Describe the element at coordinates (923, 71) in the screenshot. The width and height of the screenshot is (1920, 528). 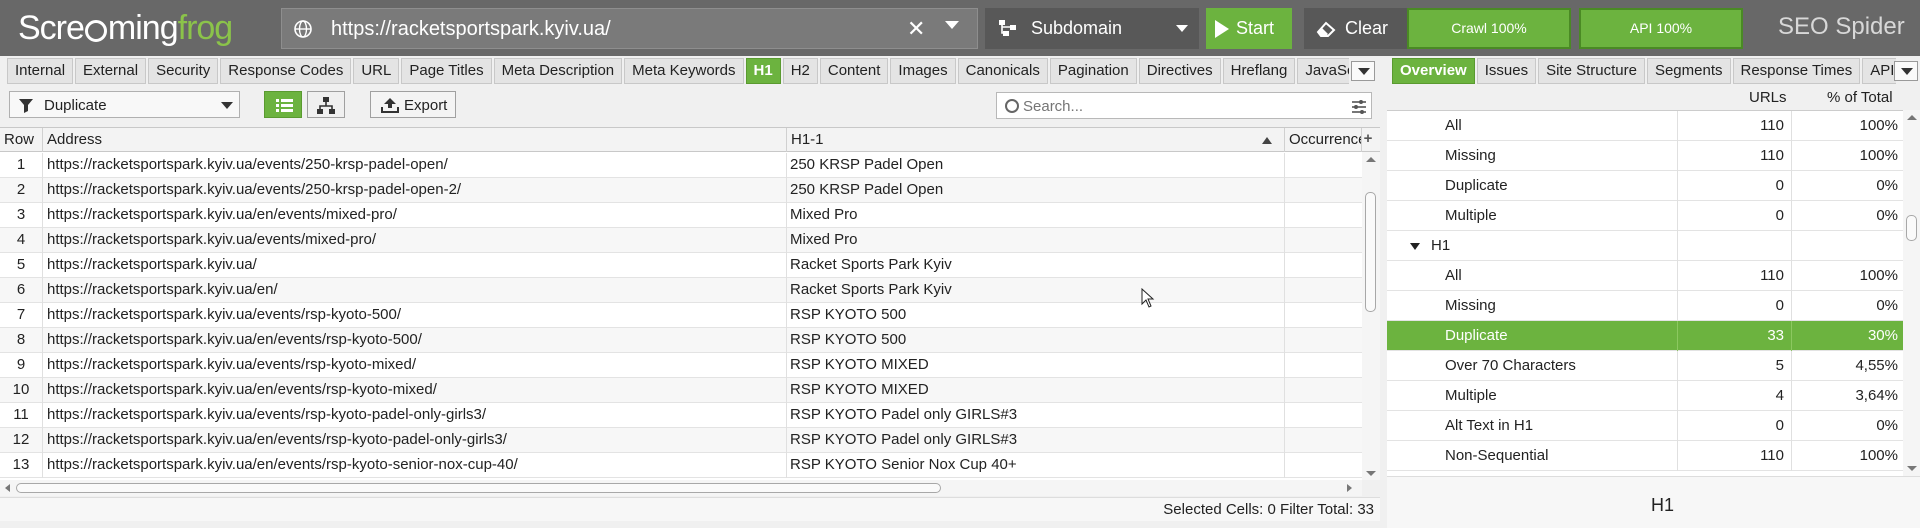
I see `tab-images: Images` at that location.